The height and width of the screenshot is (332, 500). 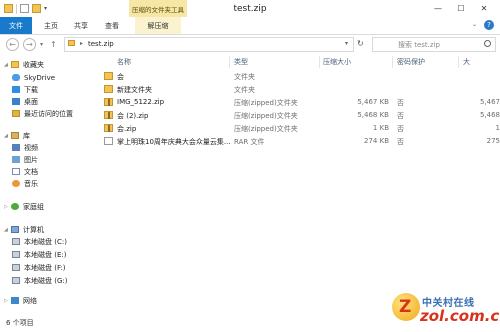 What do you see at coordinates (489, 25) in the screenshot?
I see `help-icon: ?` at bounding box center [489, 25].